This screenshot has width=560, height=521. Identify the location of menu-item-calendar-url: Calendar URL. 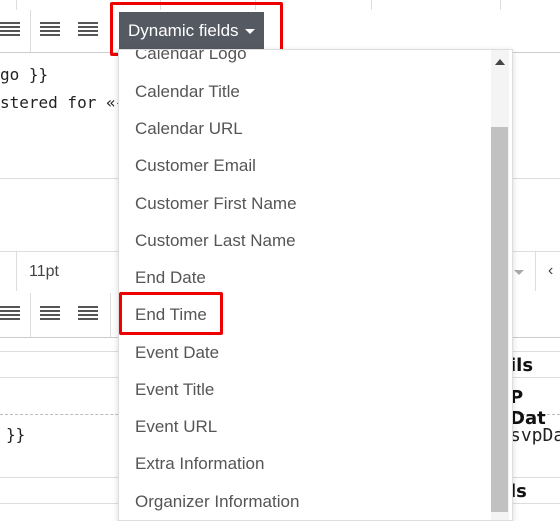
(189, 129).